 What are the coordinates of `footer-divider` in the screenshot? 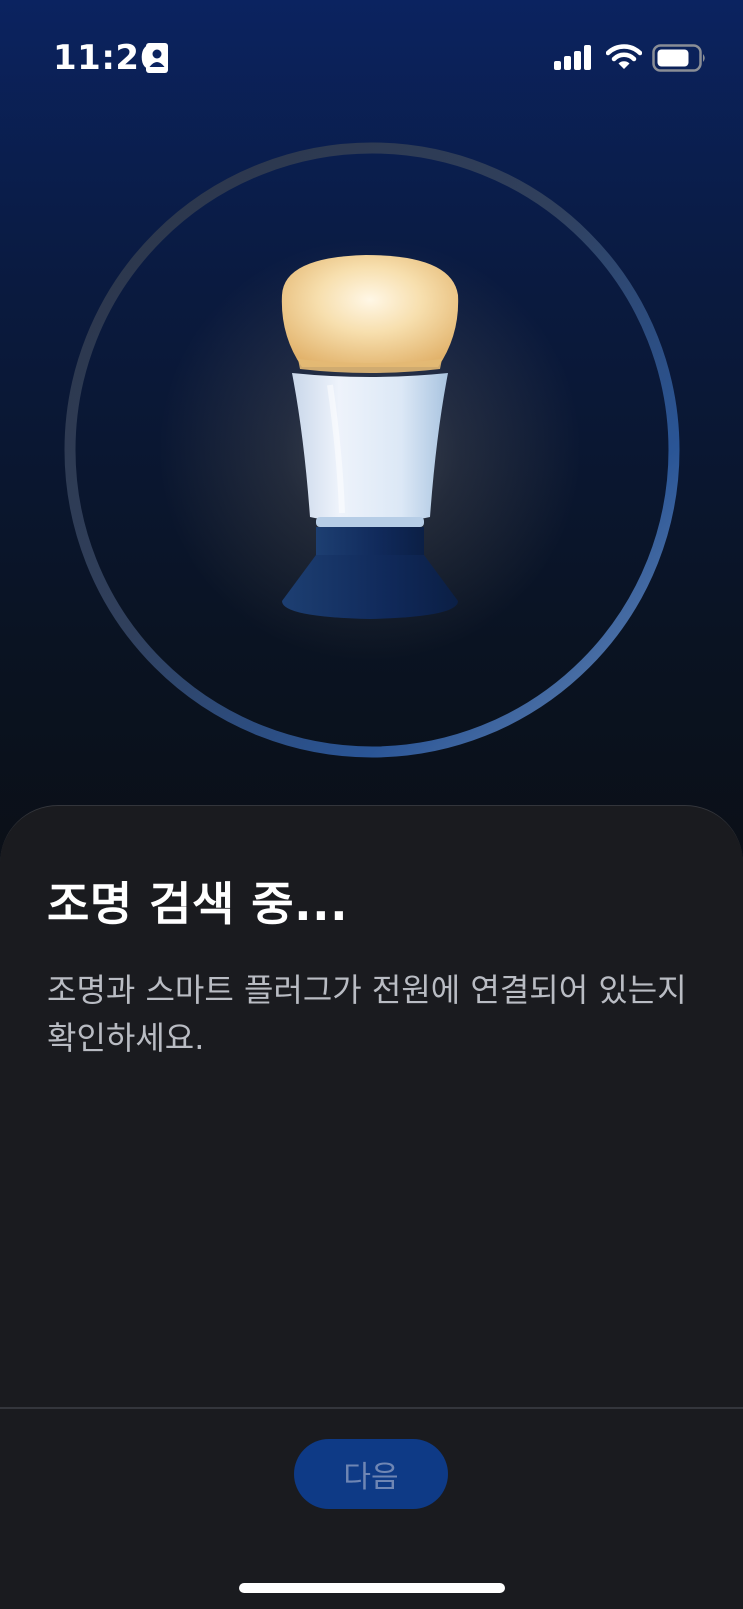 It's located at (371, 1408).